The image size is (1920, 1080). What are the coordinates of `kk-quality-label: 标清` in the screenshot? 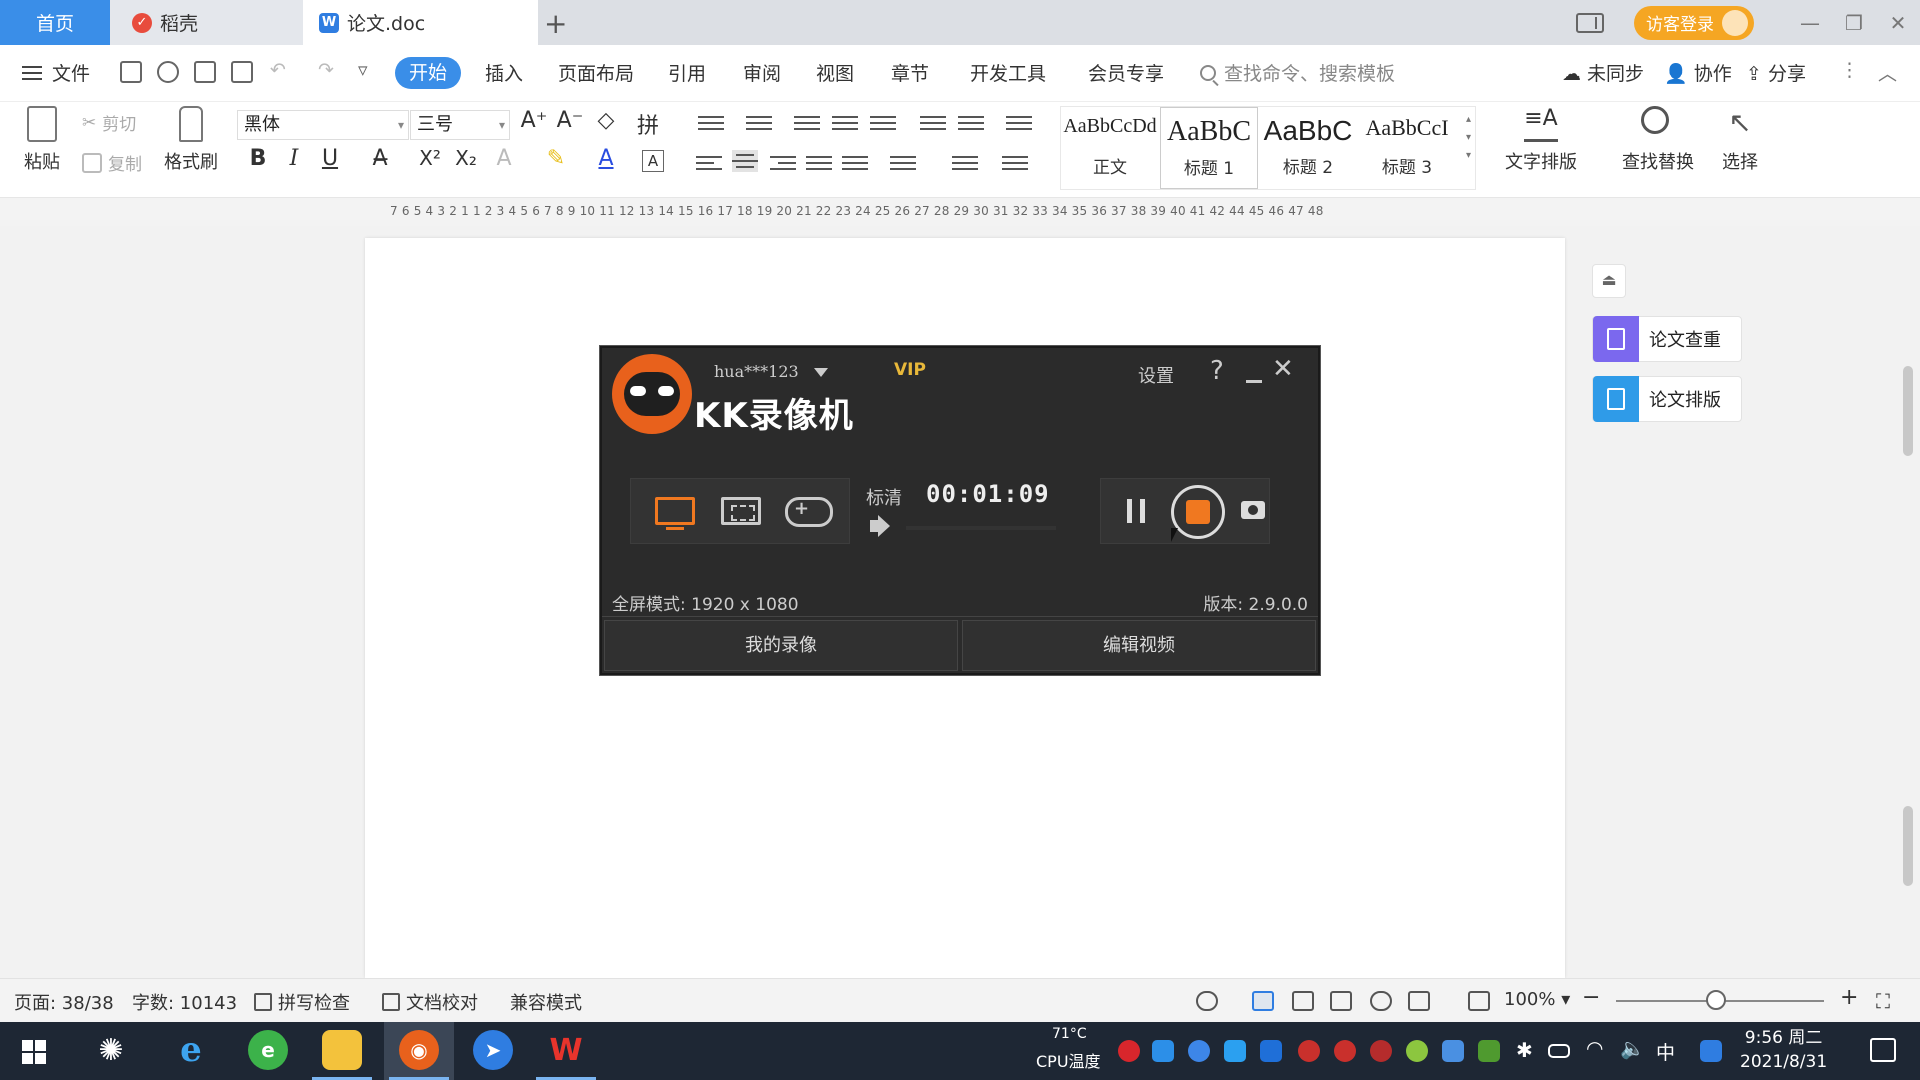 It's located at (884, 497).